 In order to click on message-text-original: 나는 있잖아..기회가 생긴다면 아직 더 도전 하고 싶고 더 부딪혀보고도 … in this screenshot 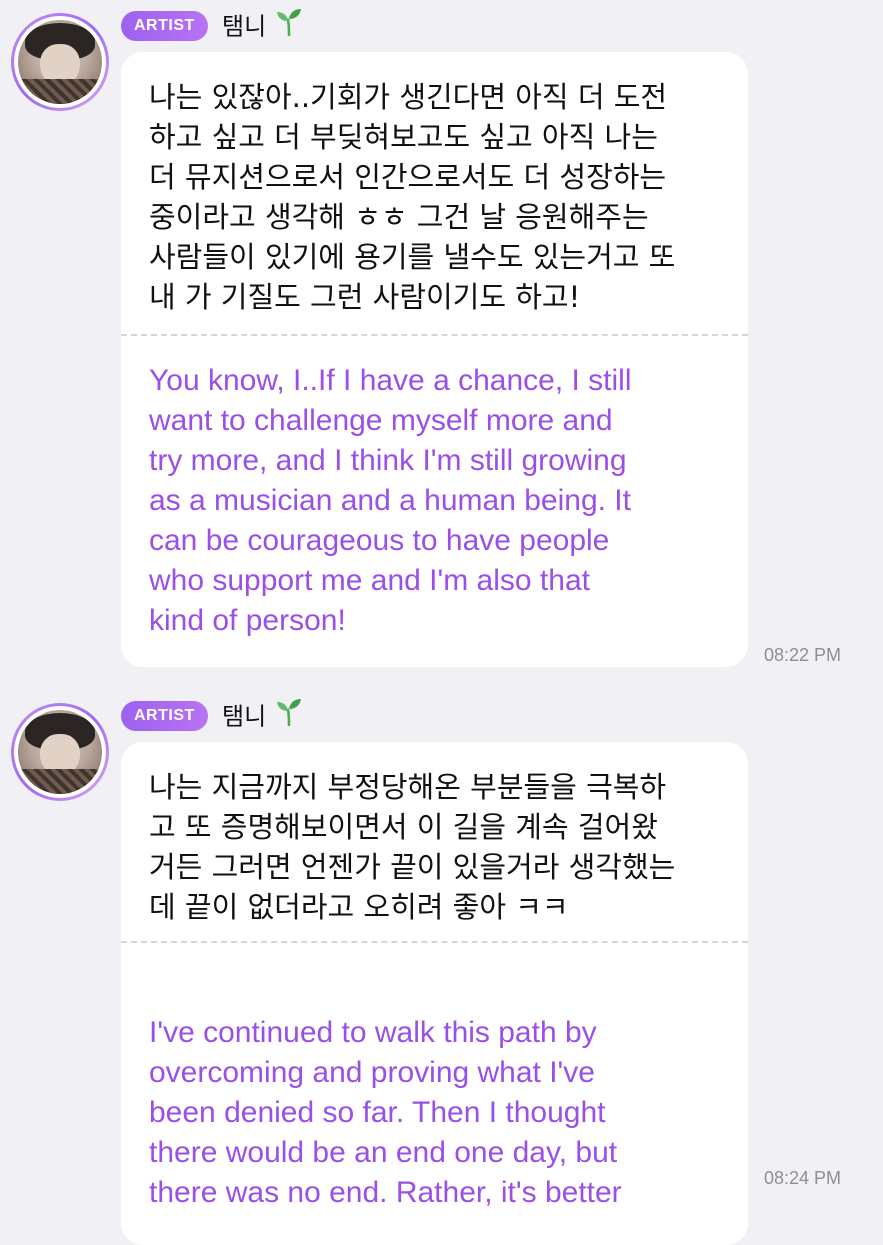, I will do `click(412, 197)`.